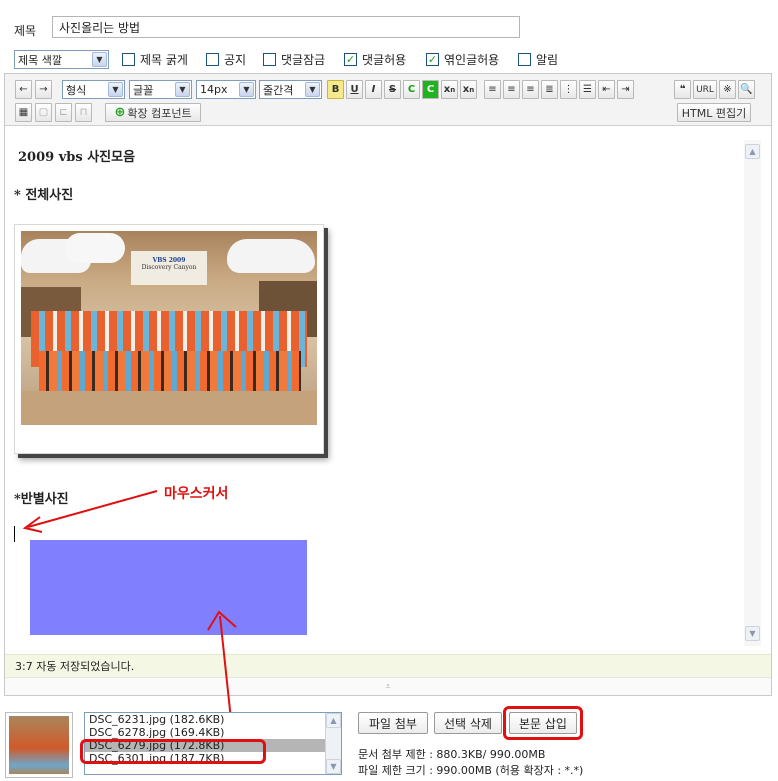 This screenshot has width=778, height=781. I want to click on file-list-scrollbar: ▲ ▼, so click(333, 743).